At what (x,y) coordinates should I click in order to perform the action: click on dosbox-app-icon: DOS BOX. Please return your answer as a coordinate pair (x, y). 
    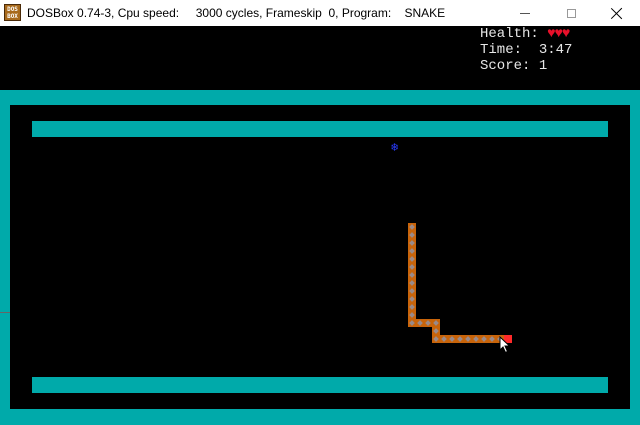
    Looking at the image, I should click on (12, 12).